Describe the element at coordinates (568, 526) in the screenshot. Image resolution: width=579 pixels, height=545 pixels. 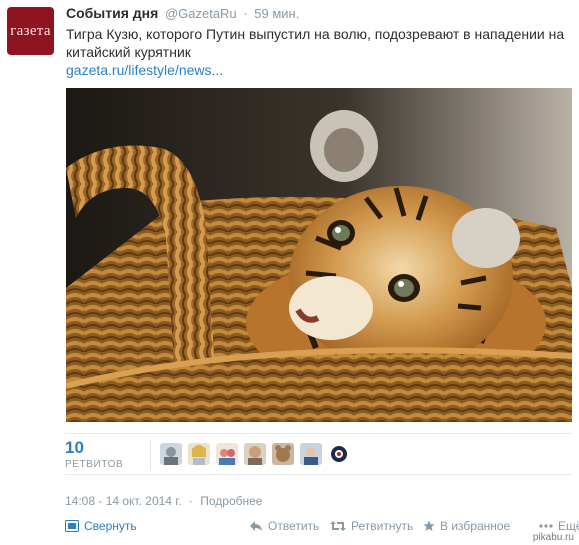
I see `more-label: Ещё` at that location.